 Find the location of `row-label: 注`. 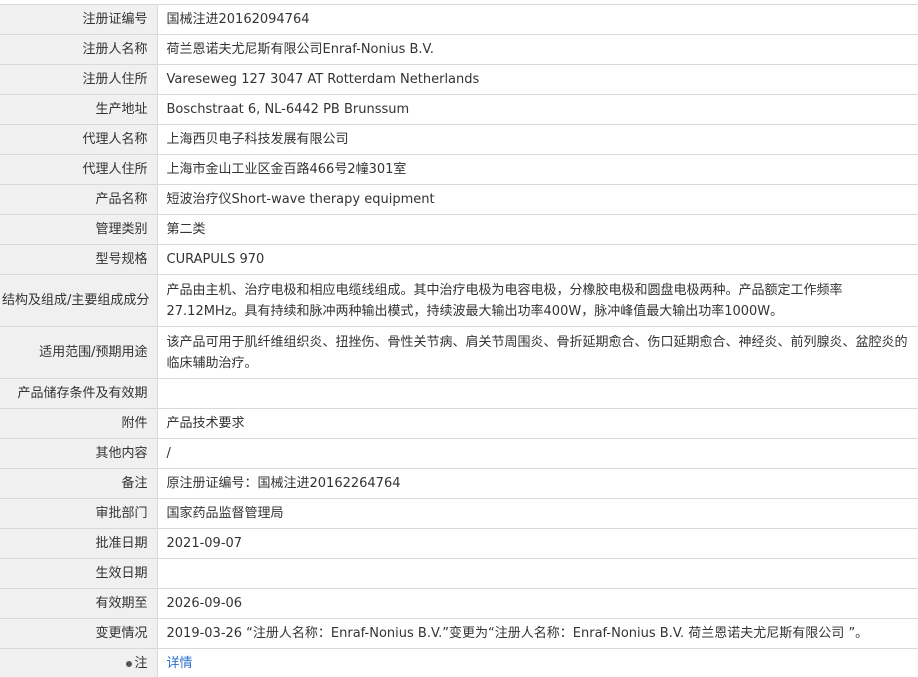

row-label: 注 is located at coordinates (79, 662).